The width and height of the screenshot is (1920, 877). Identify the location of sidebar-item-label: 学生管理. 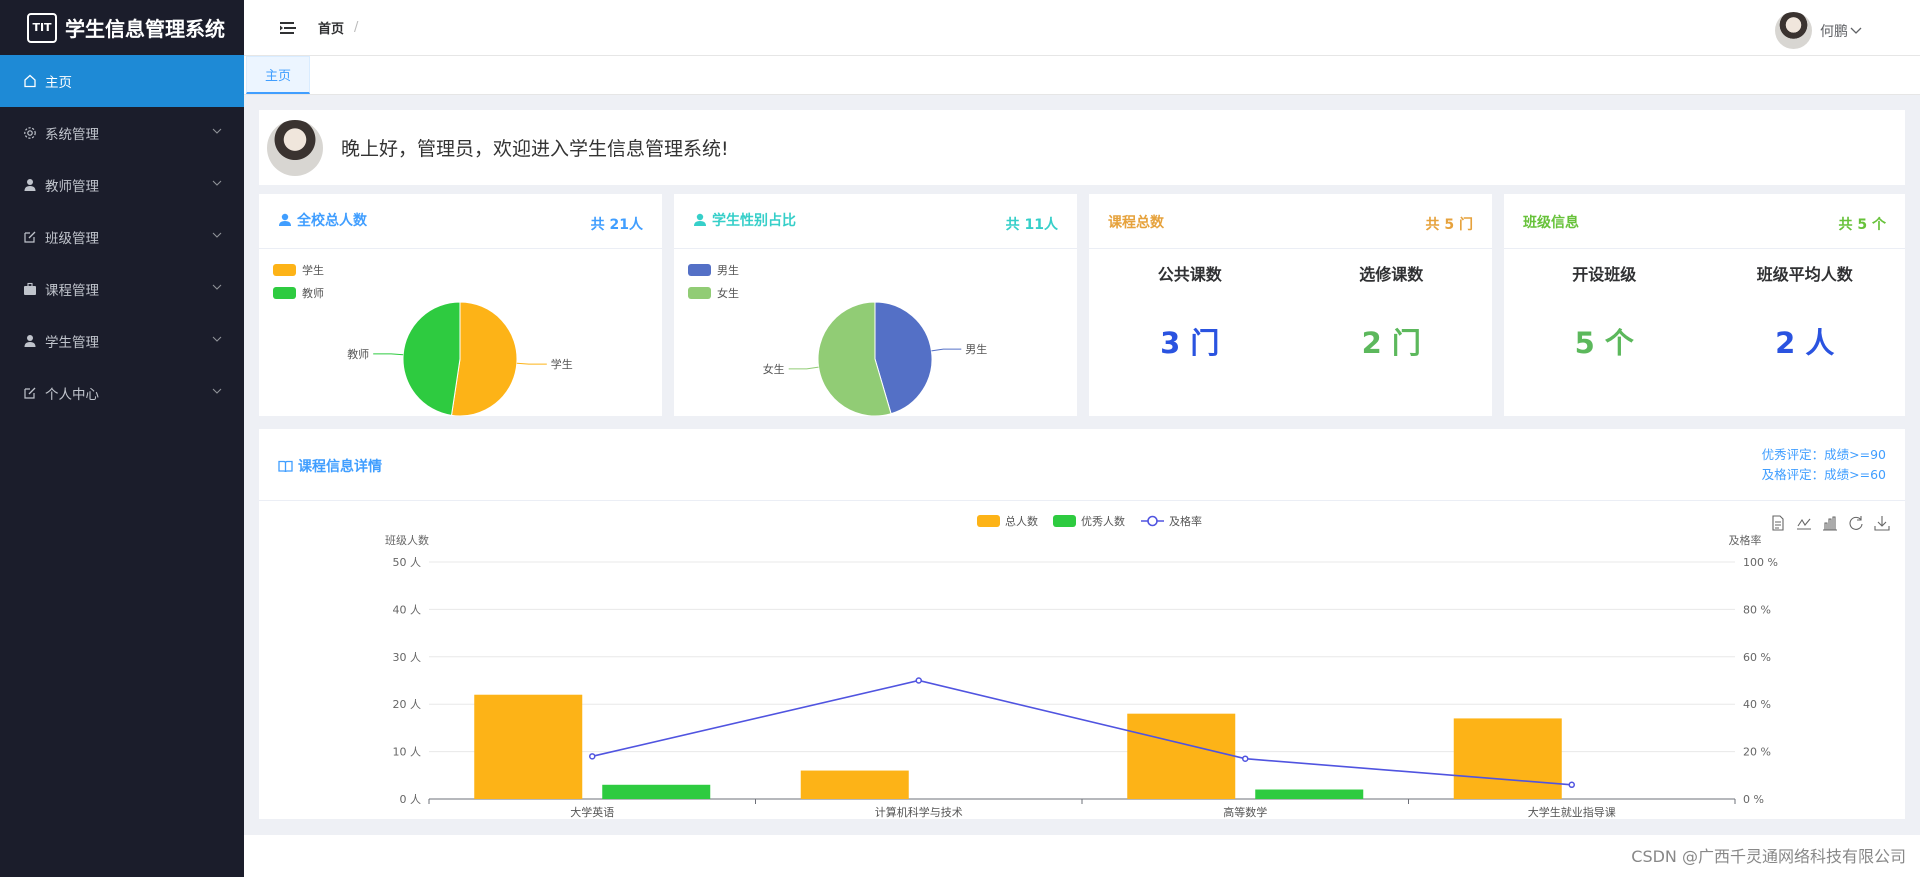
(72, 343).